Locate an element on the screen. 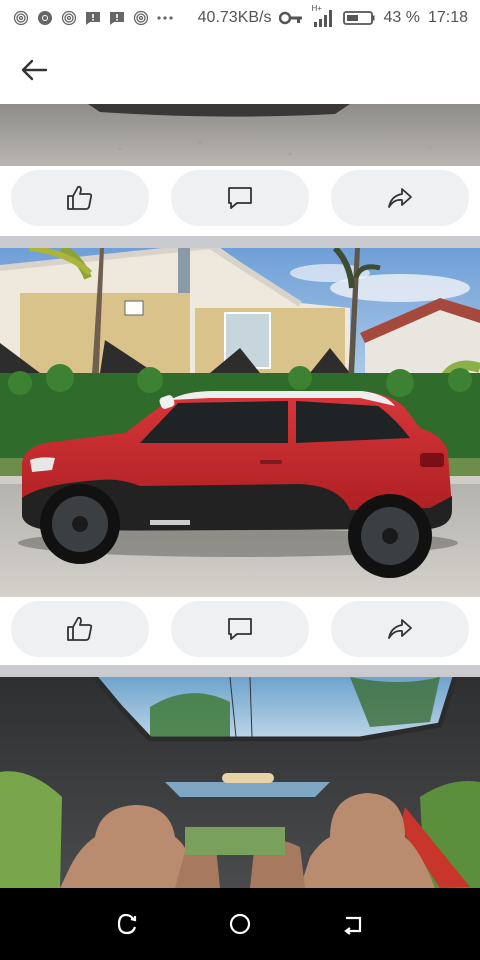 The height and width of the screenshot is (960, 480). recent-apps-button is located at coordinates (127, 924).